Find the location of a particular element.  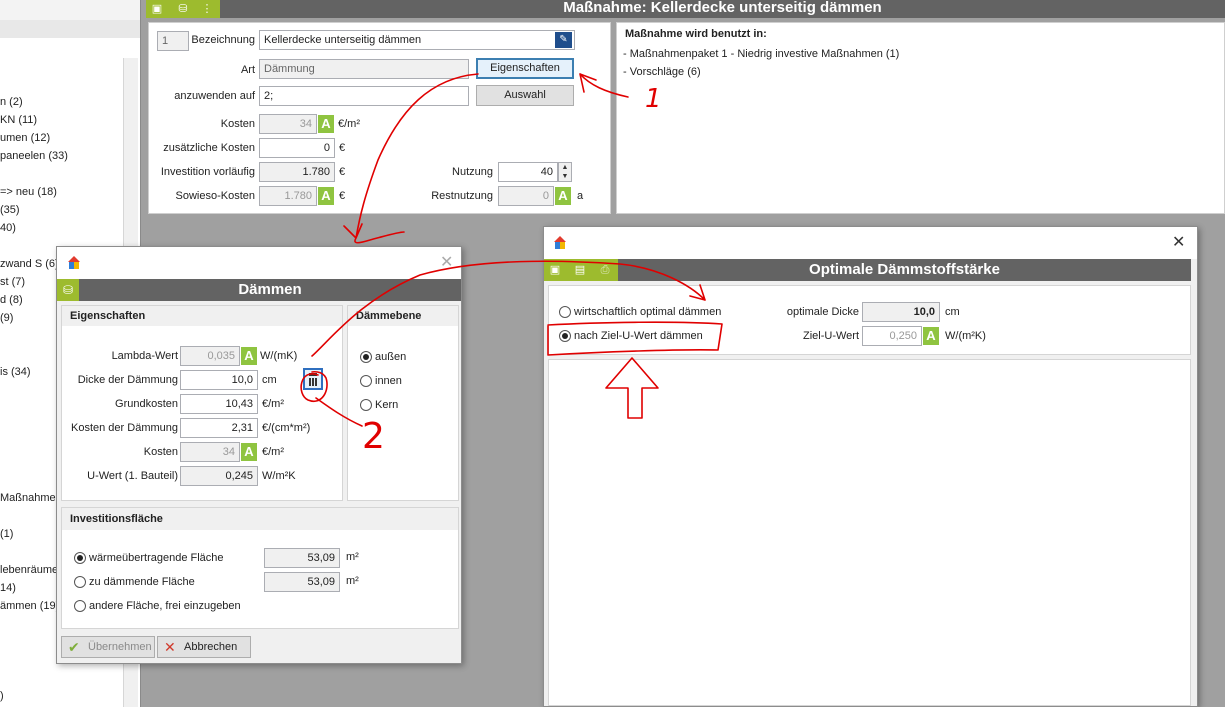

radio-label: zu dämmende Fläche is located at coordinates (142, 582).